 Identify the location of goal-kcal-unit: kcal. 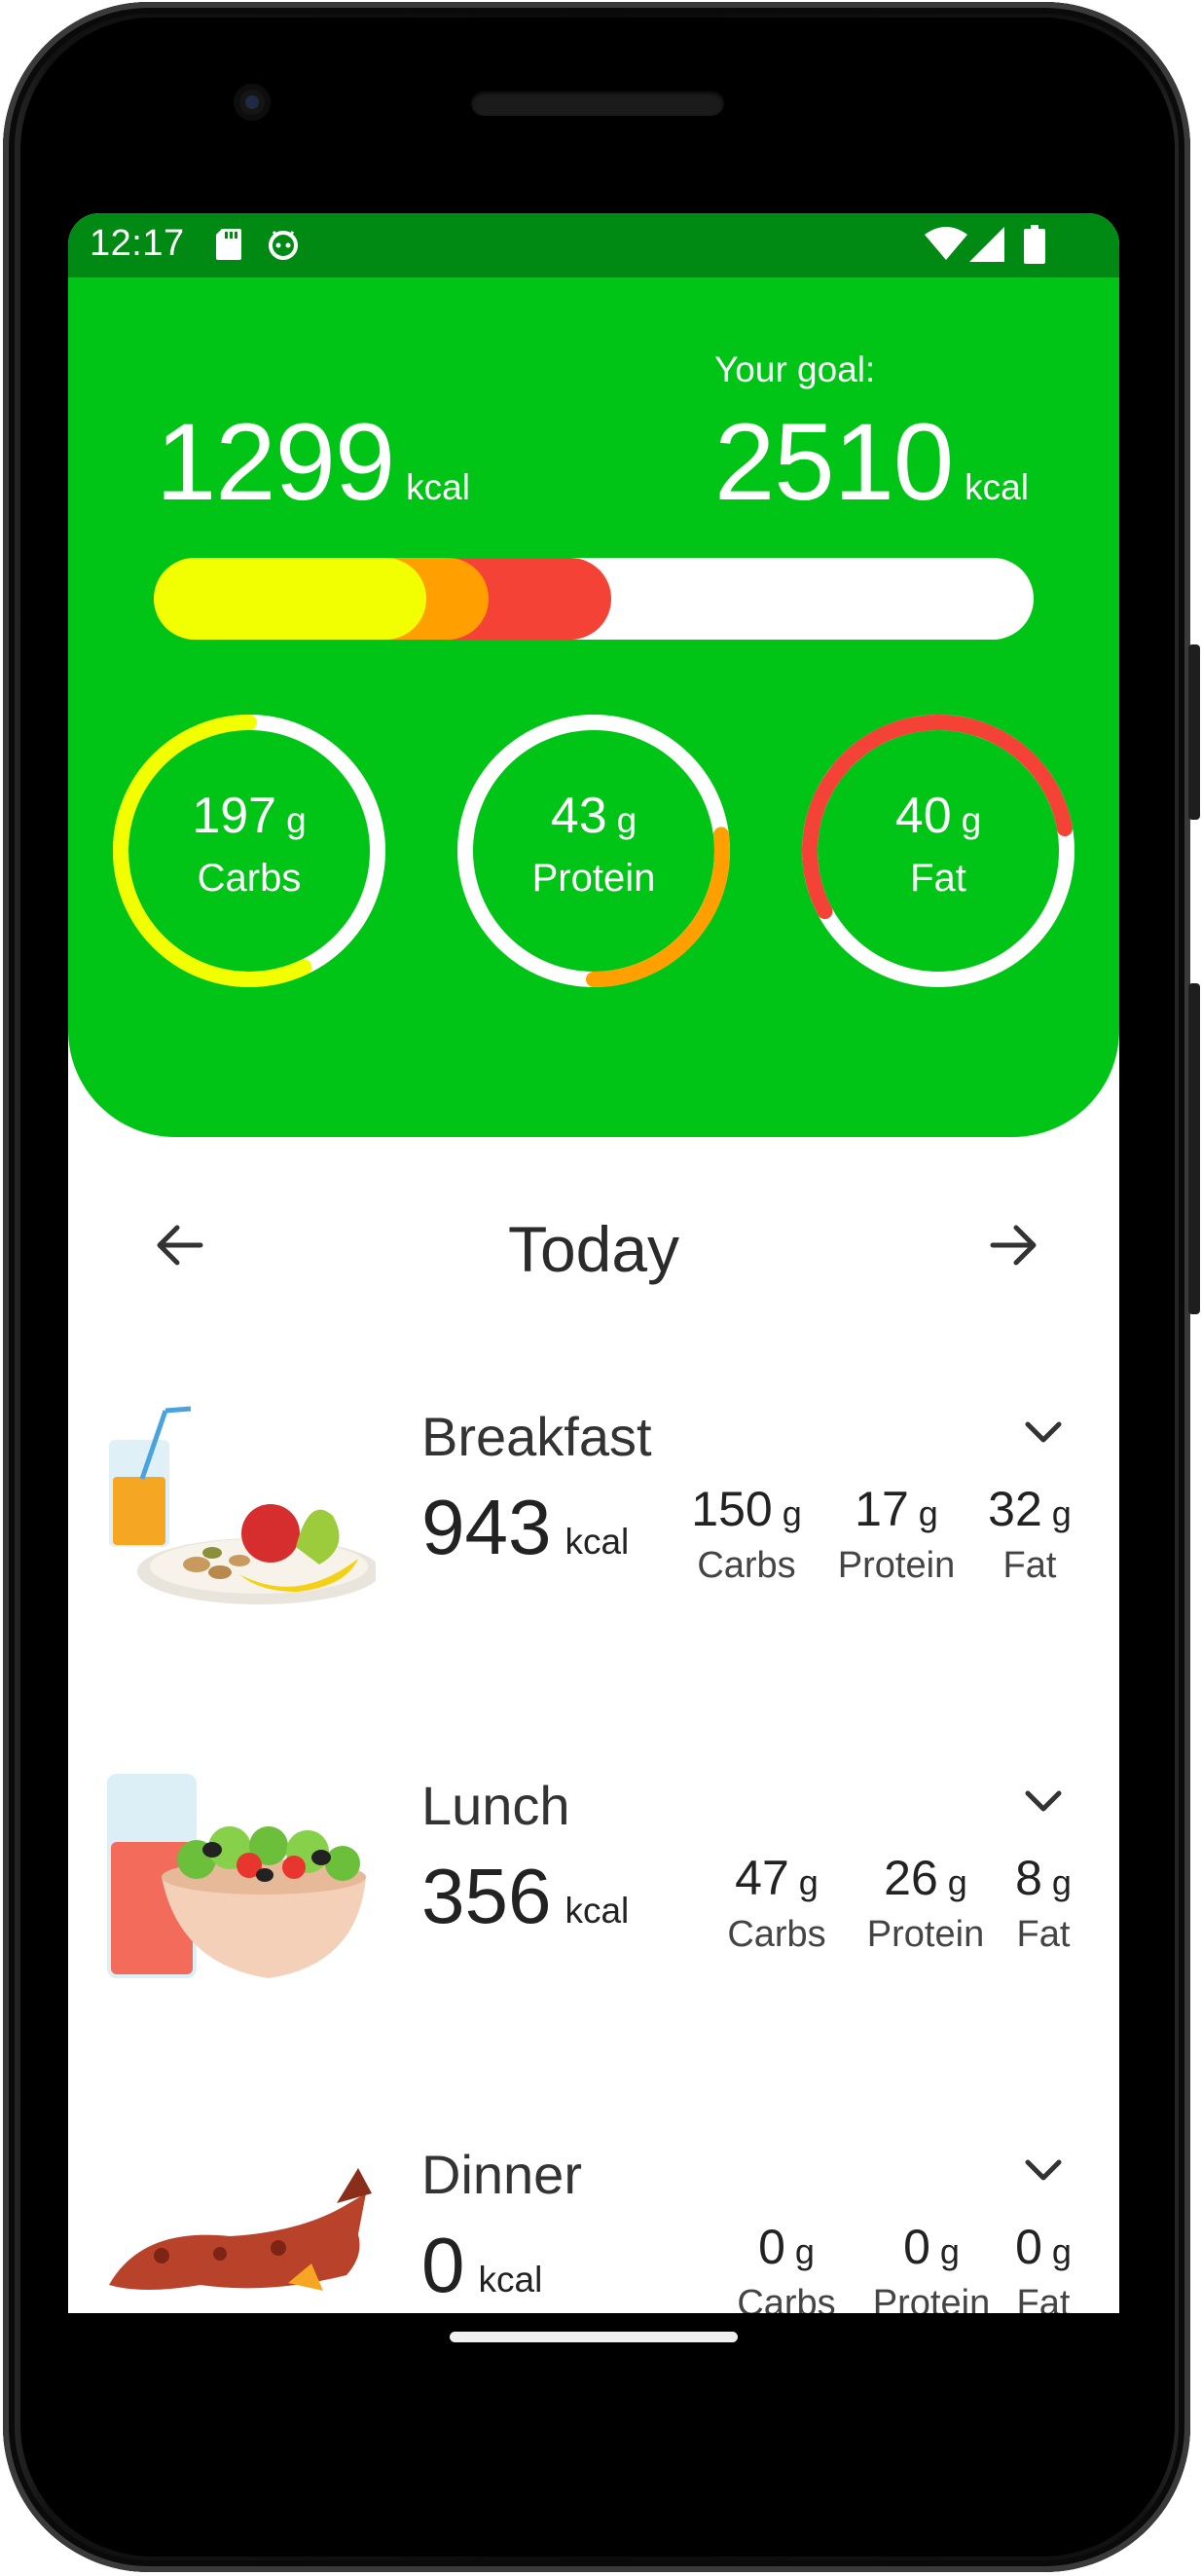
(997, 487).